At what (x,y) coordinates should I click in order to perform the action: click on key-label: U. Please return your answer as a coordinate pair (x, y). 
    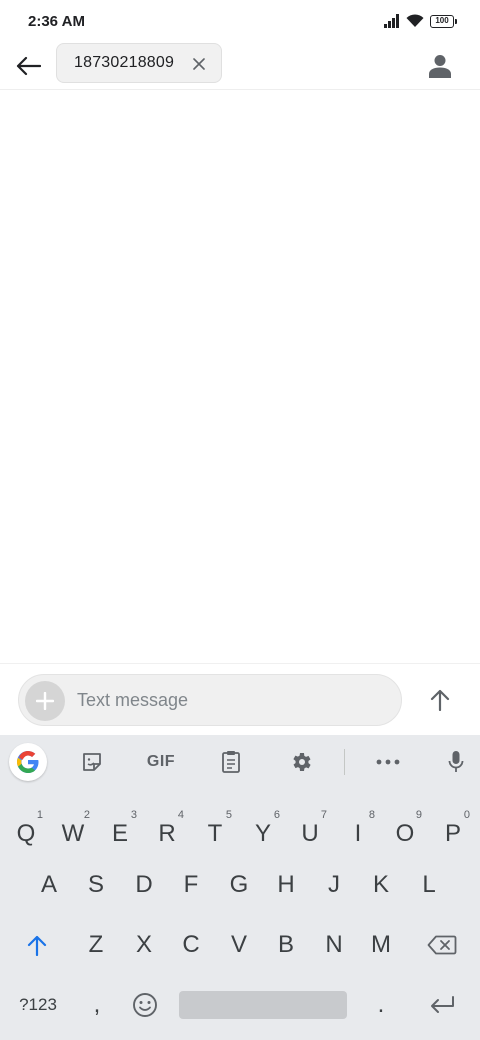
    Looking at the image, I should click on (310, 833).